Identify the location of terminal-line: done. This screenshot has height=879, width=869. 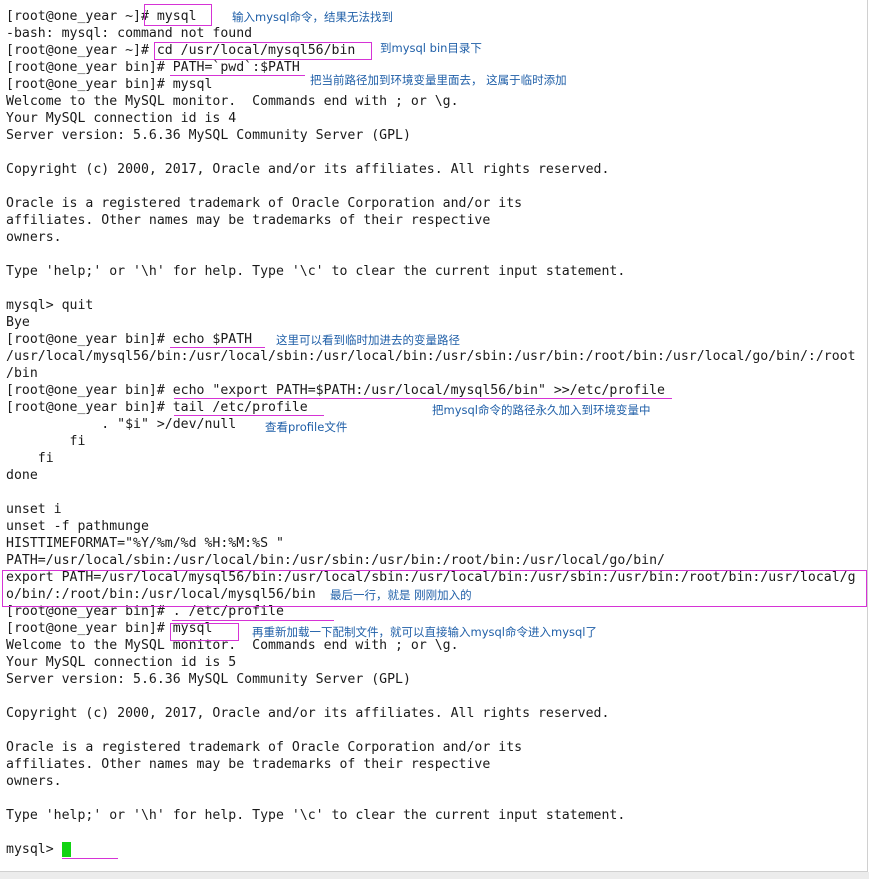
(22, 475).